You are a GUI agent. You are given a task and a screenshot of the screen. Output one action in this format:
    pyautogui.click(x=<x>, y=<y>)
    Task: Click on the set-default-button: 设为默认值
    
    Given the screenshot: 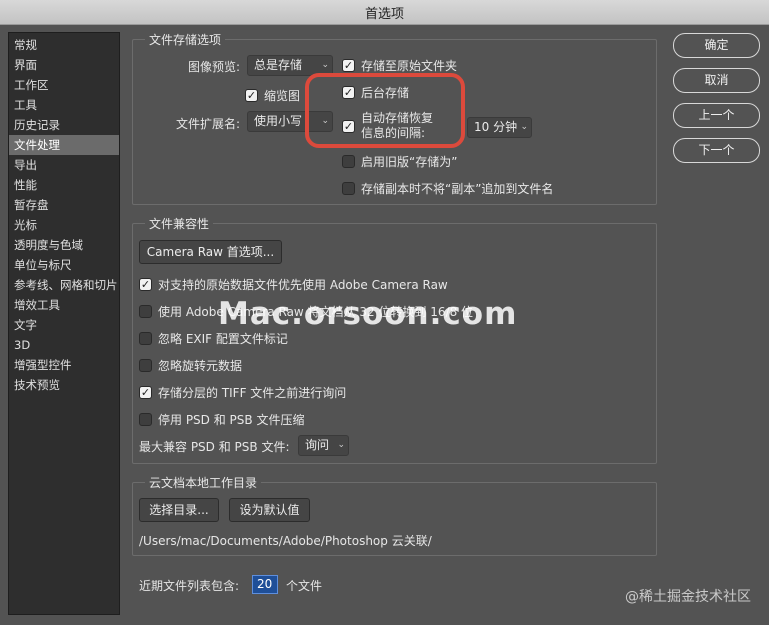 What is the action you would take?
    pyautogui.click(x=269, y=510)
    